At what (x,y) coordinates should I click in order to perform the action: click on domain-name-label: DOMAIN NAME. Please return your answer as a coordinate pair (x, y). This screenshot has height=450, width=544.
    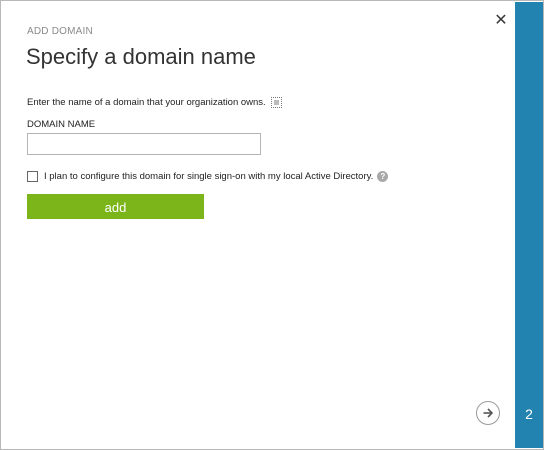
    Looking at the image, I should click on (61, 124).